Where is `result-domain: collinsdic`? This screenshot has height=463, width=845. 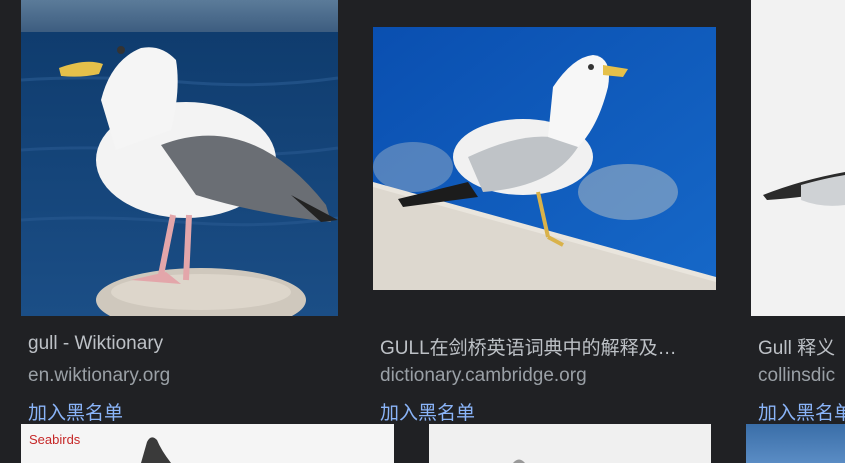 result-domain: collinsdic is located at coordinates (797, 375).